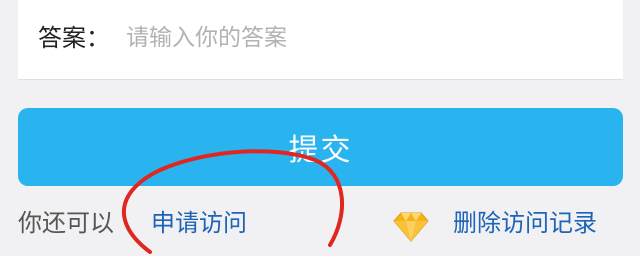 The image size is (640, 256). I want to click on delete-visit-record-link: 删除访问记录, so click(525, 223).